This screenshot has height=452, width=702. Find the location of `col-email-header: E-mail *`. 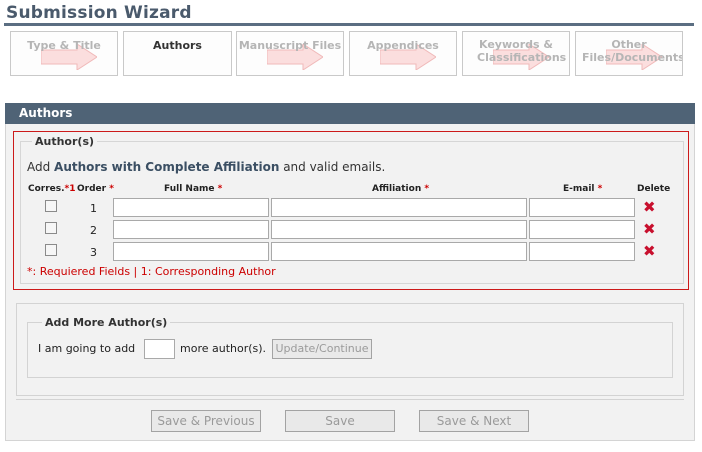

col-email-header: E-mail * is located at coordinates (583, 189).